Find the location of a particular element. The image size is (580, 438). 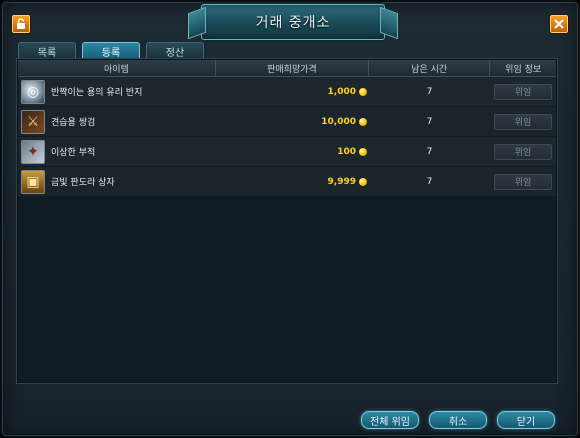

lock-icon is located at coordinates (21, 24).